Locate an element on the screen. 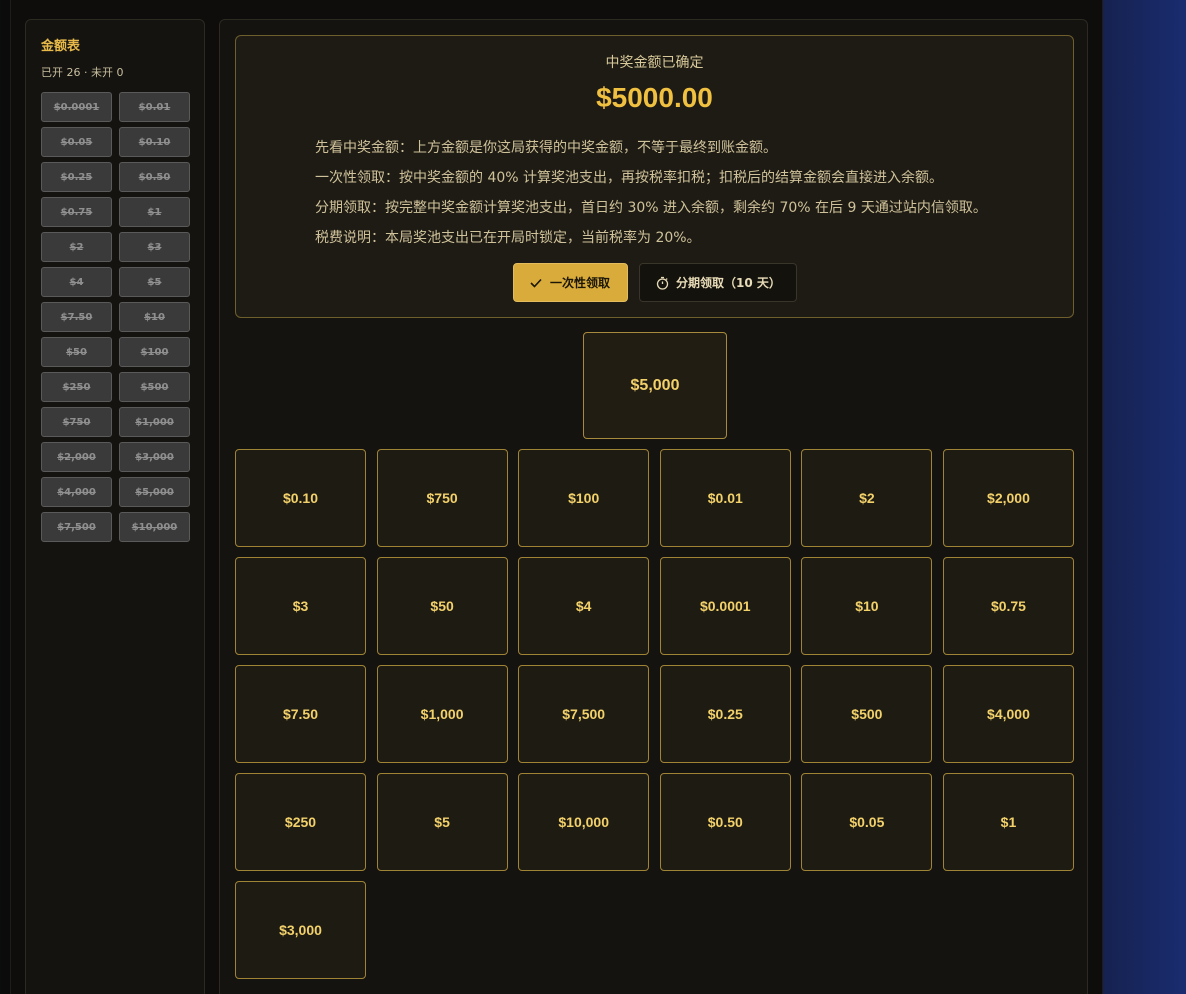  case-box: $1,000 is located at coordinates (442, 714).